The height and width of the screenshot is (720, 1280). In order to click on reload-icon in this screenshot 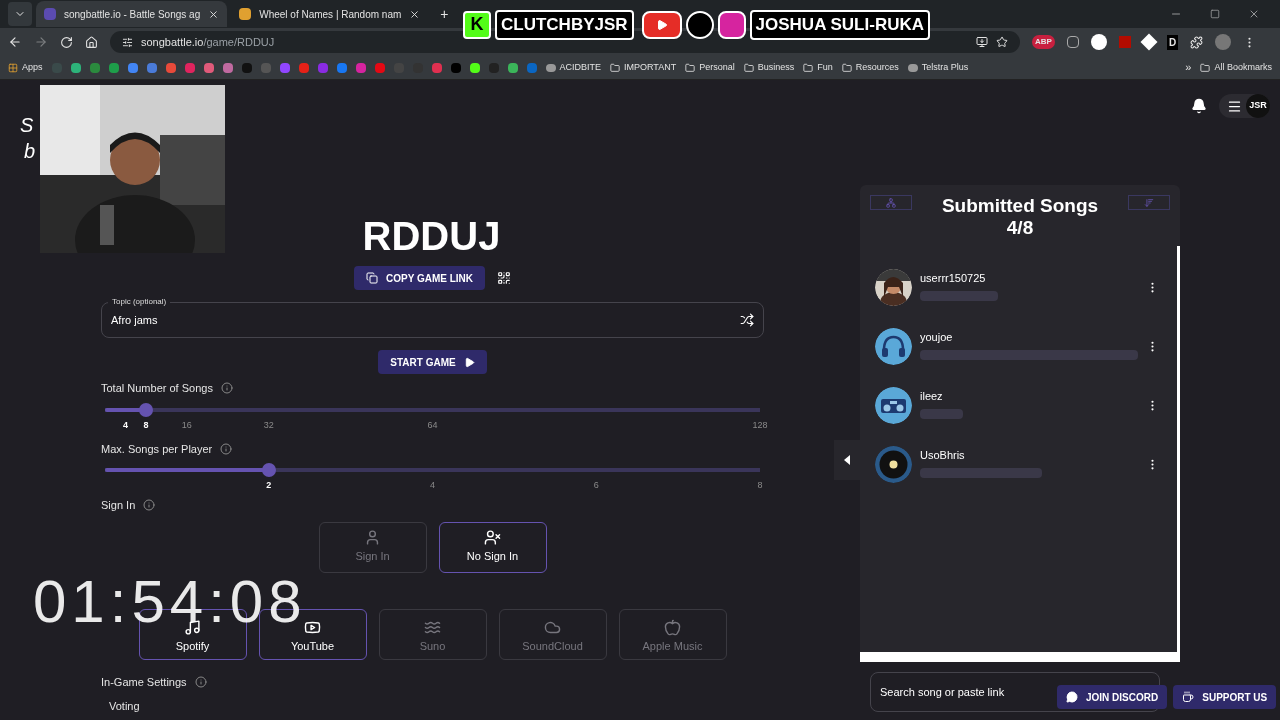, I will do `click(66, 42)`.